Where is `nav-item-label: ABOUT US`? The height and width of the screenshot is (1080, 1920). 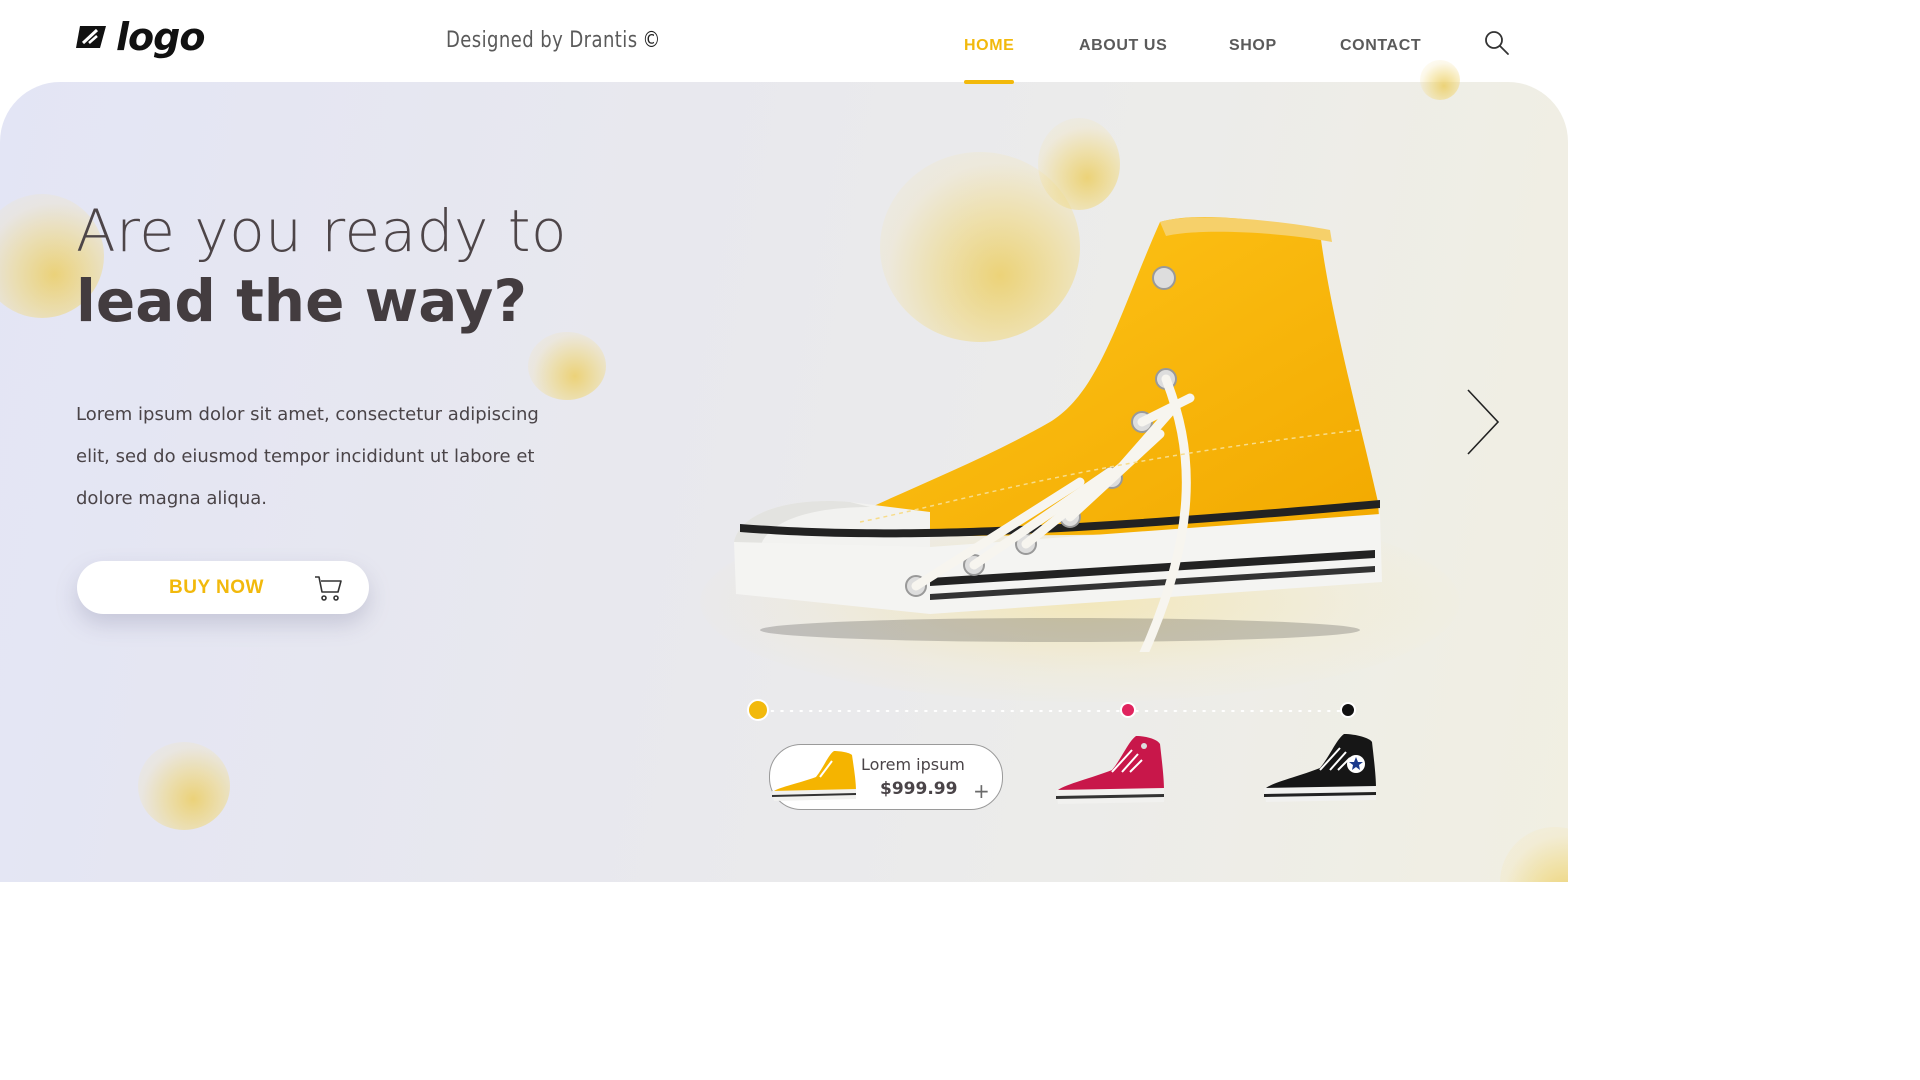 nav-item-label: ABOUT US is located at coordinates (1123, 45).